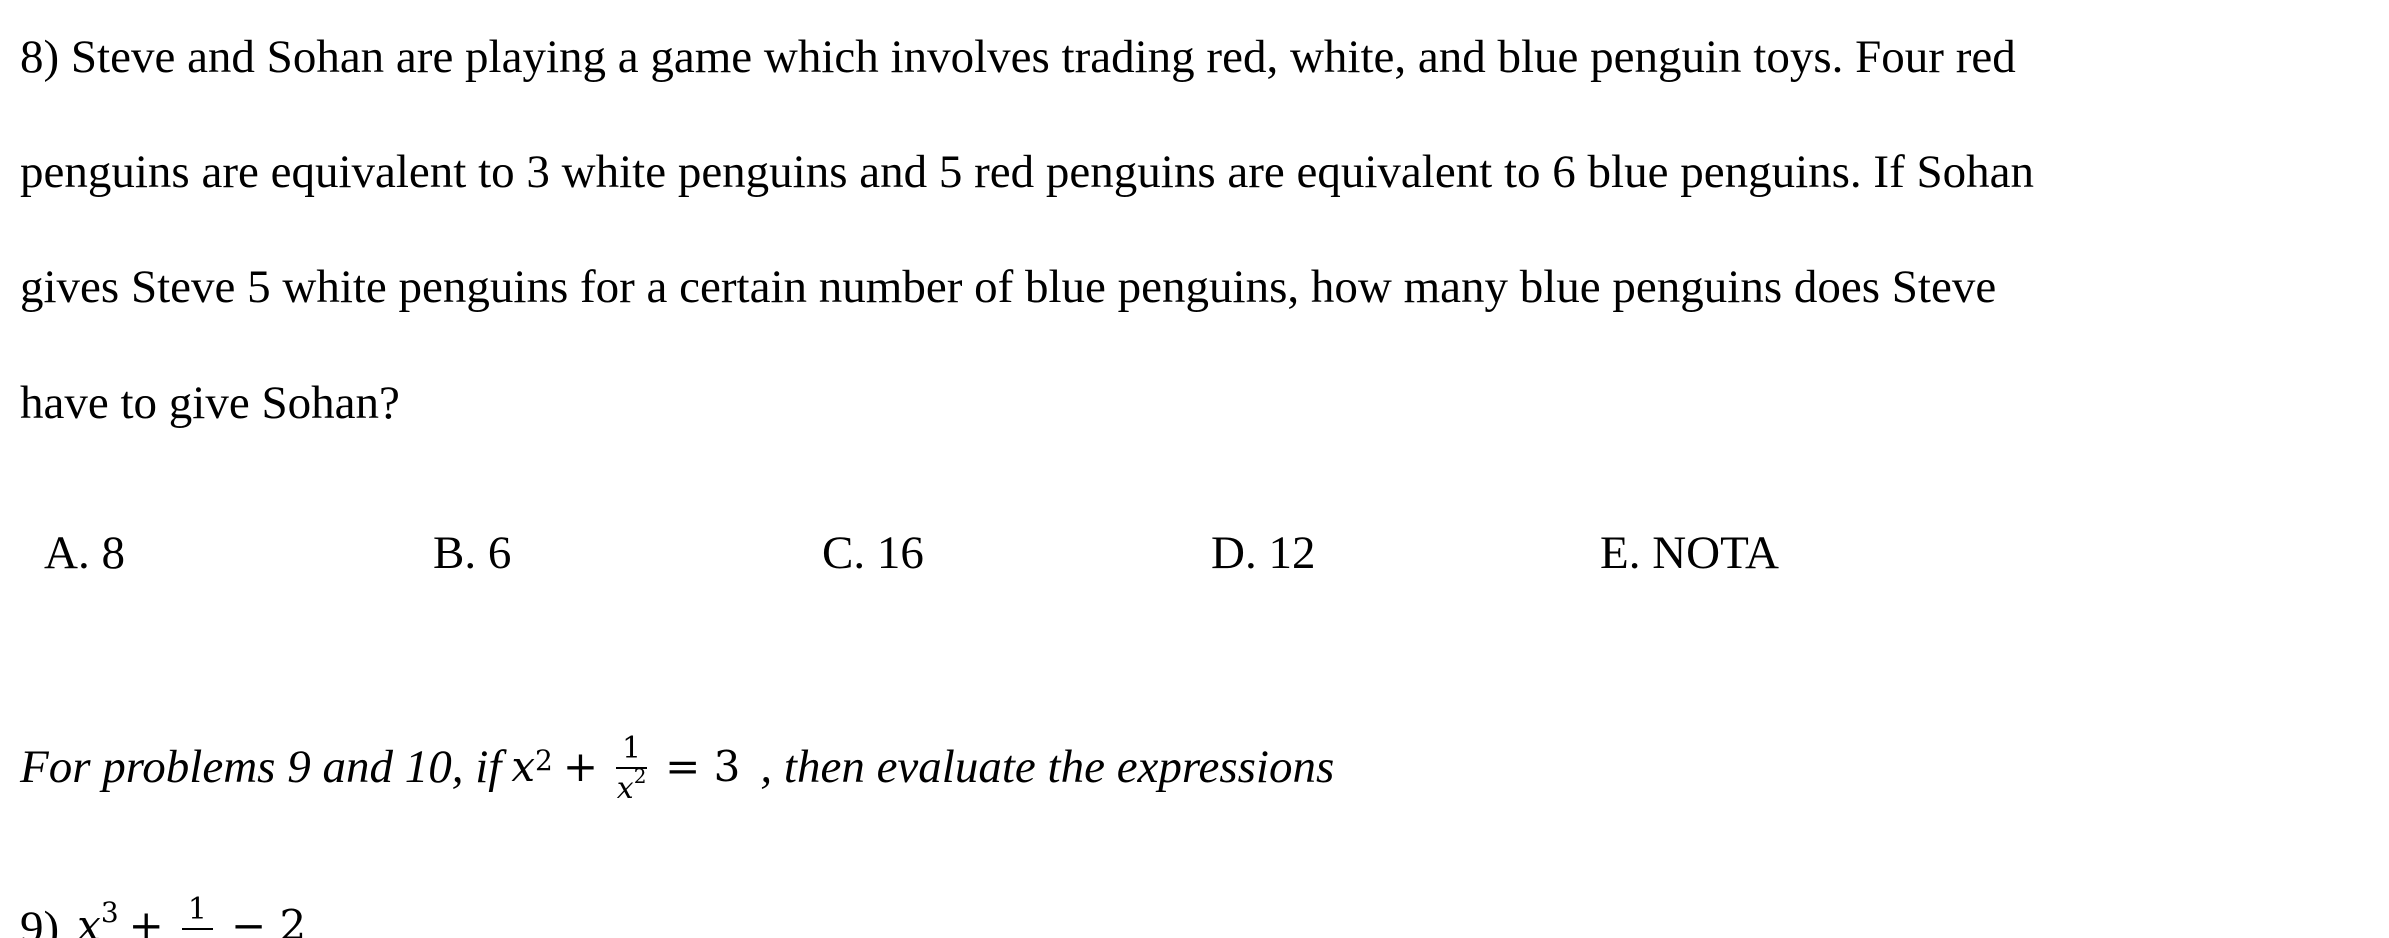 Image resolution: width=2389 pixels, height=938 pixels. Describe the element at coordinates (523, 766) in the screenshot. I see `equation-variable: x` at that location.